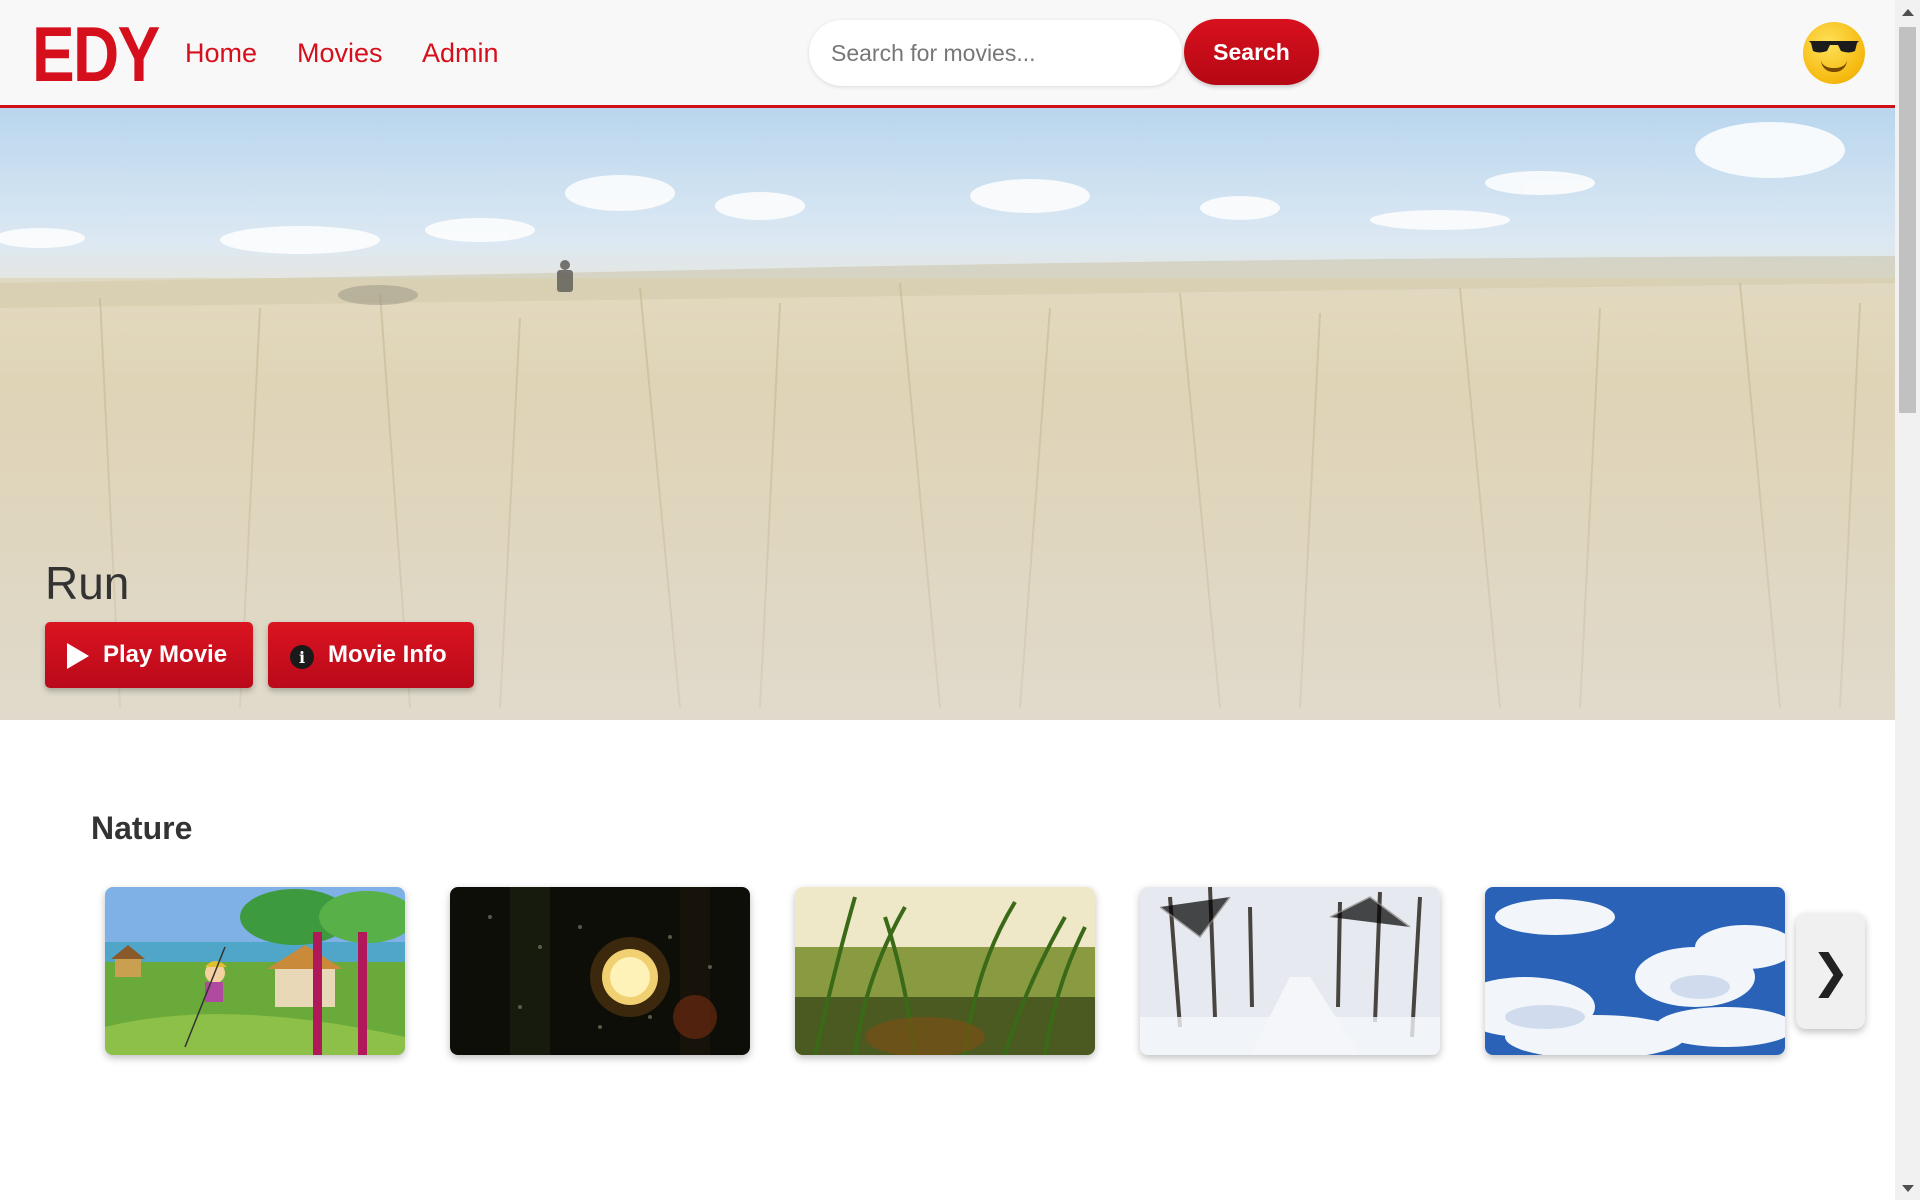  What do you see at coordinates (87, 583) in the screenshot?
I see `hero-title: Run` at bounding box center [87, 583].